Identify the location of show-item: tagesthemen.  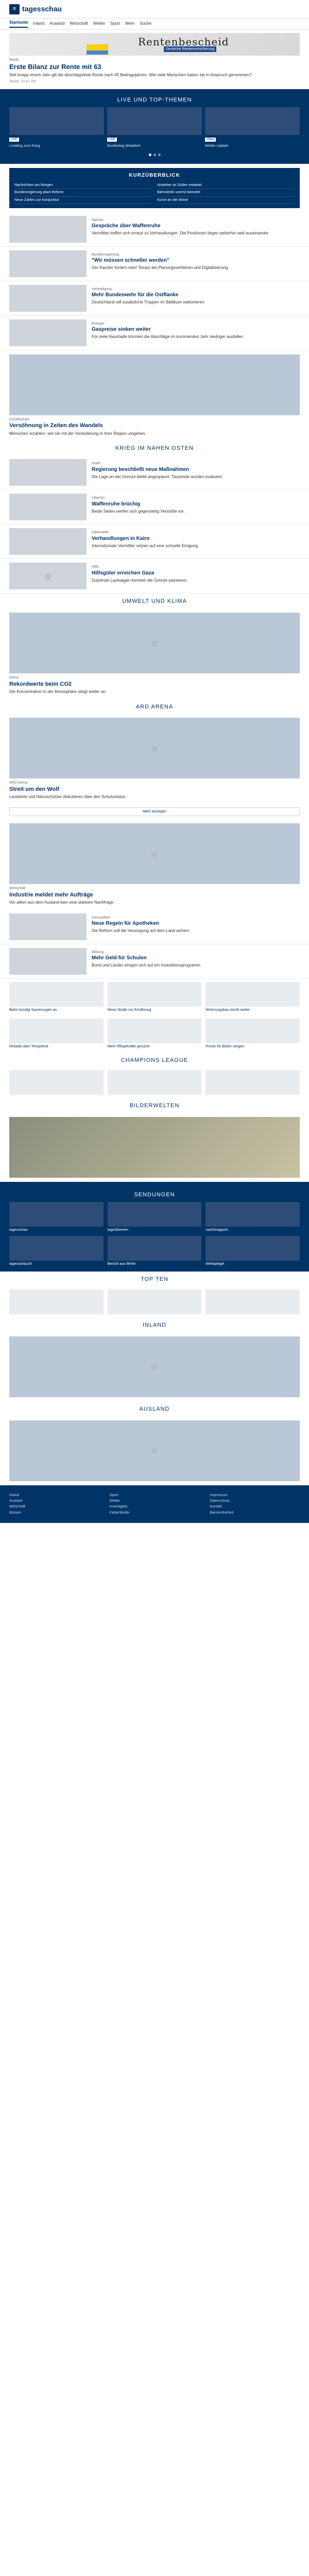
(154, 1217).